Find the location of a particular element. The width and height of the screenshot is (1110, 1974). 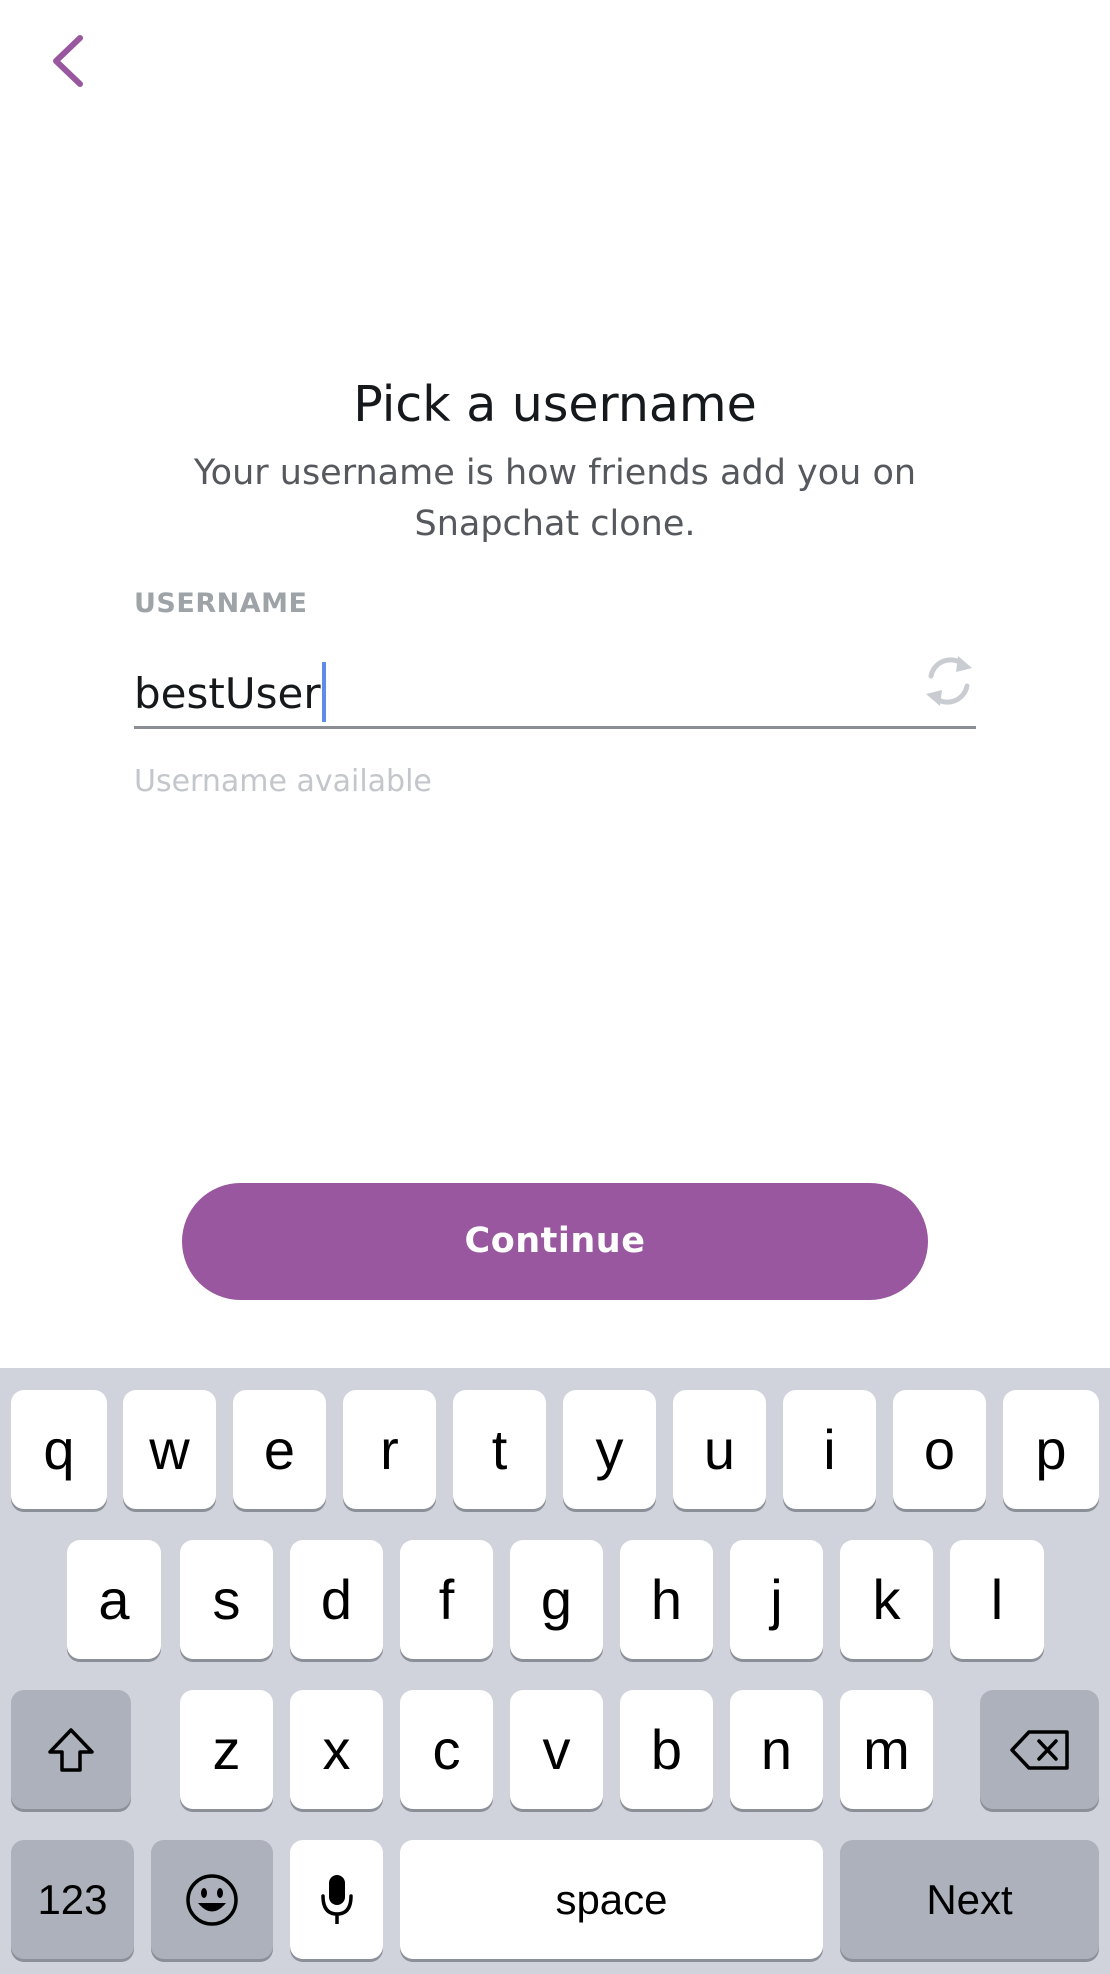

key-l: l is located at coordinates (997, 1599).